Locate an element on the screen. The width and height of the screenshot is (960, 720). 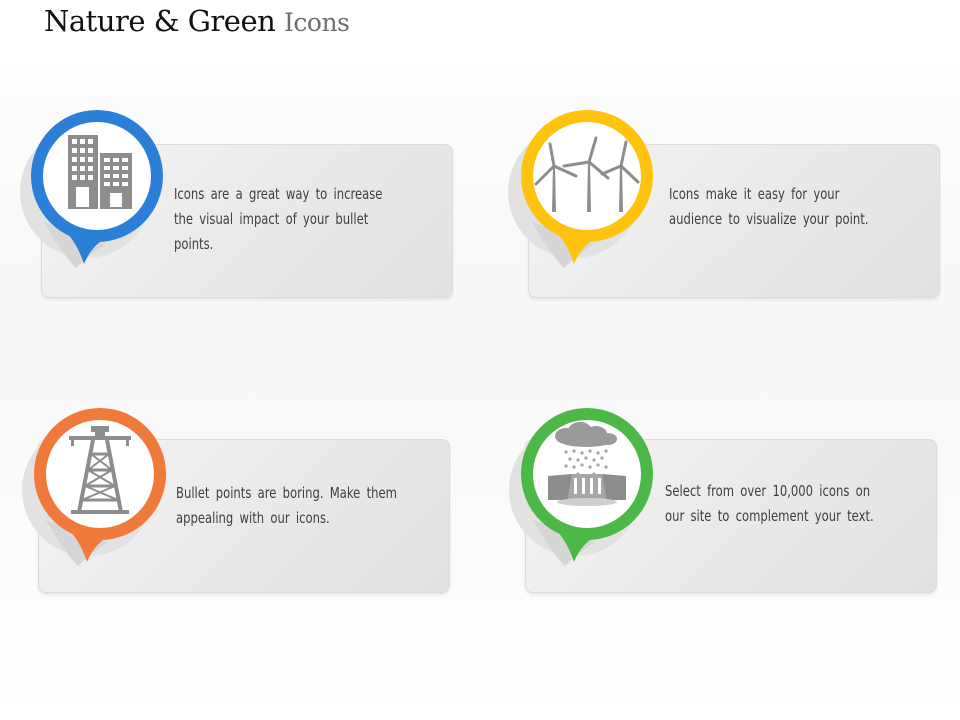
page-title: Nature & Green Icons is located at coordinates (197, 21).